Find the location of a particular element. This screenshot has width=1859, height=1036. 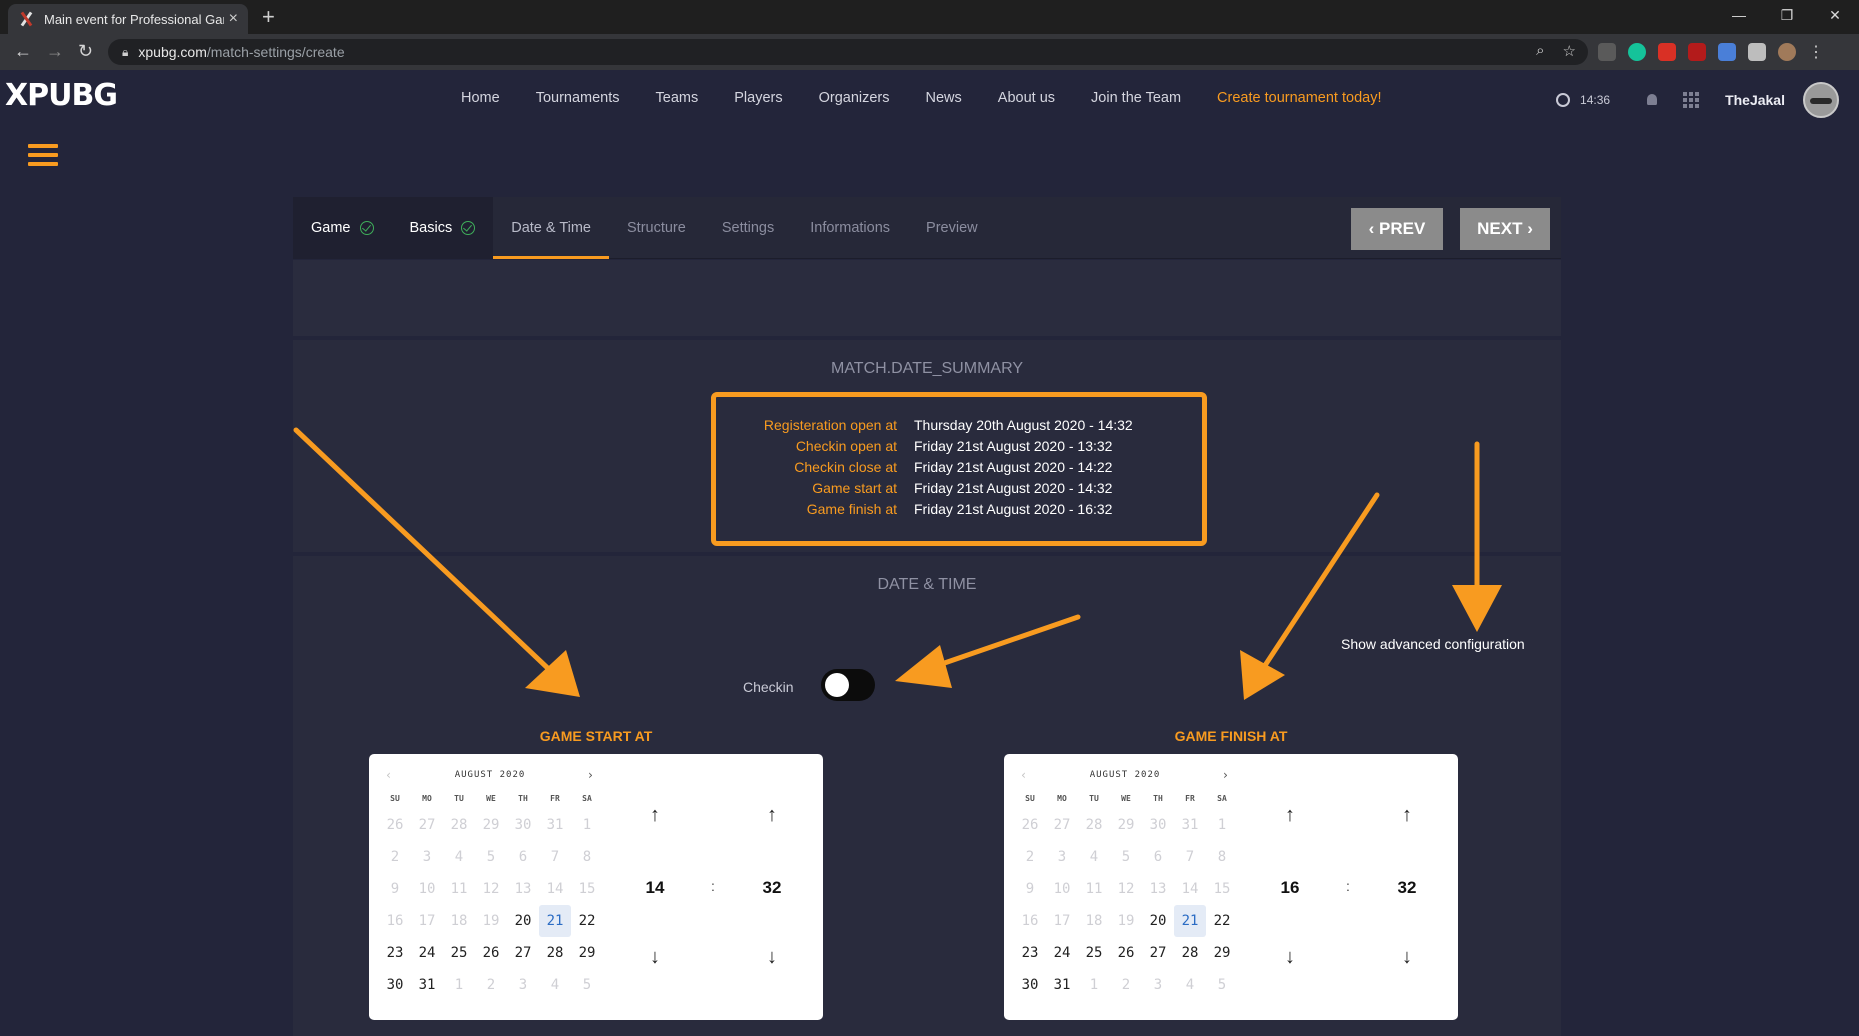

calendar-day: 18 is located at coordinates (459, 921).